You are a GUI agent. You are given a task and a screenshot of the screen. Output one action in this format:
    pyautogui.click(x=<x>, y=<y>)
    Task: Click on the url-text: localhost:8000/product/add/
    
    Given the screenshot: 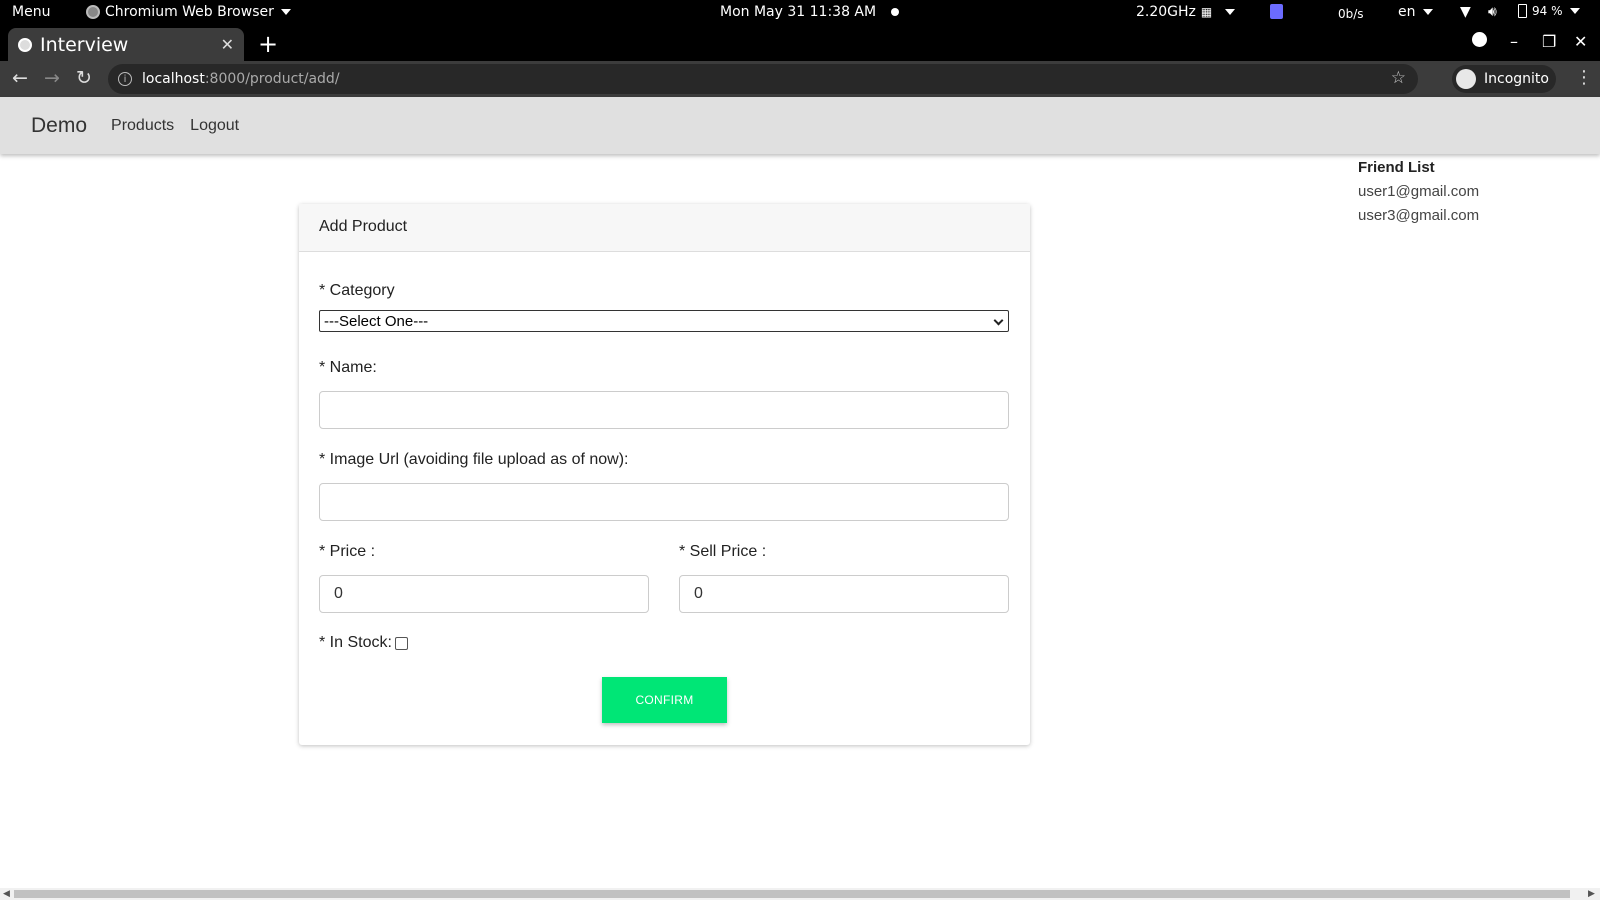 What is the action you would take?
    pyautogui.click(x=241, y=79)
    